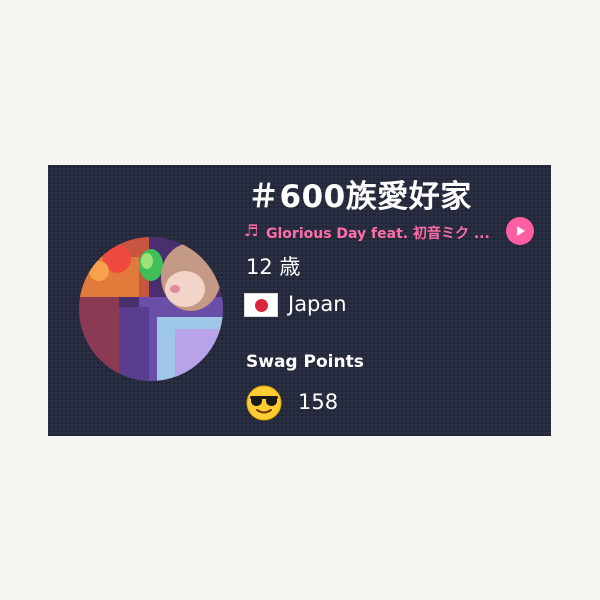 Image resolution: width=600 pixels, height=600 pixels. I want to click on music-note-icon: ♬, so click(251, 230).